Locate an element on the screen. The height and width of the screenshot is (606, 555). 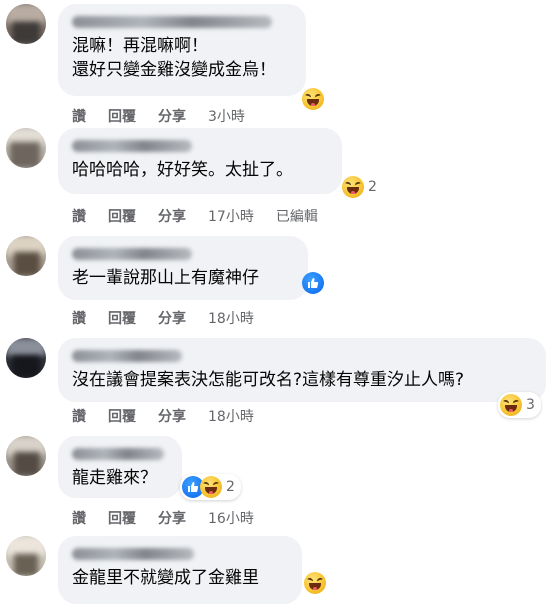
like-reaction-icon is located at coordinates (313, 283).